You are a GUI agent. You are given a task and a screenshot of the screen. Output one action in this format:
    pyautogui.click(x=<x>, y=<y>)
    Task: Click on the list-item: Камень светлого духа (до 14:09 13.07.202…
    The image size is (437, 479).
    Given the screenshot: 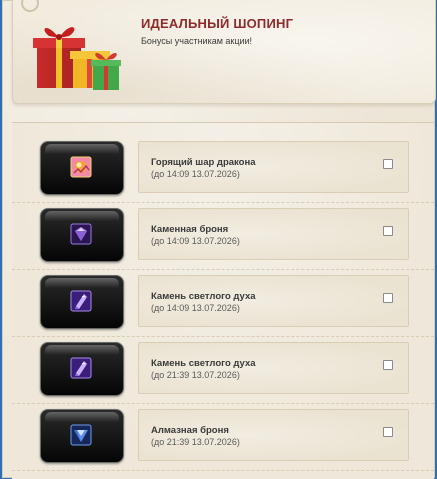 What is the action you would take?
    pyautogui.click(x=223, y=303)
    